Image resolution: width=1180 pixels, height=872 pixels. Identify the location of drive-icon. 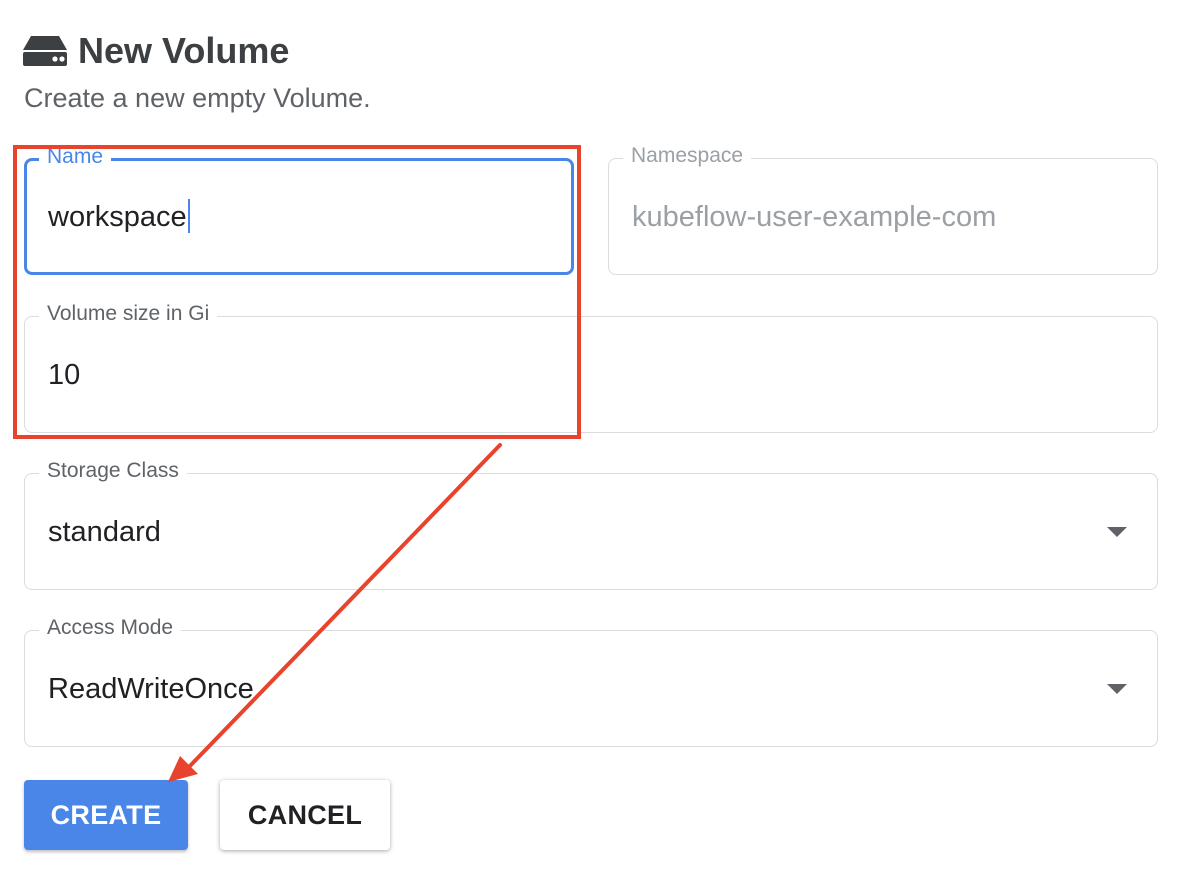
(45, 51).